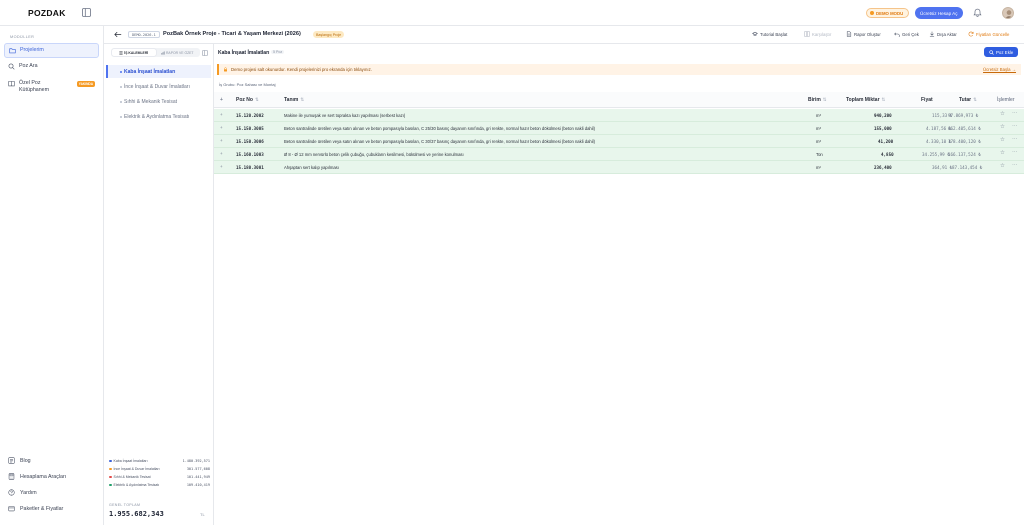  I want to click on free-account-button: Ücretsiz Hesap Aç, so click(939, 13).